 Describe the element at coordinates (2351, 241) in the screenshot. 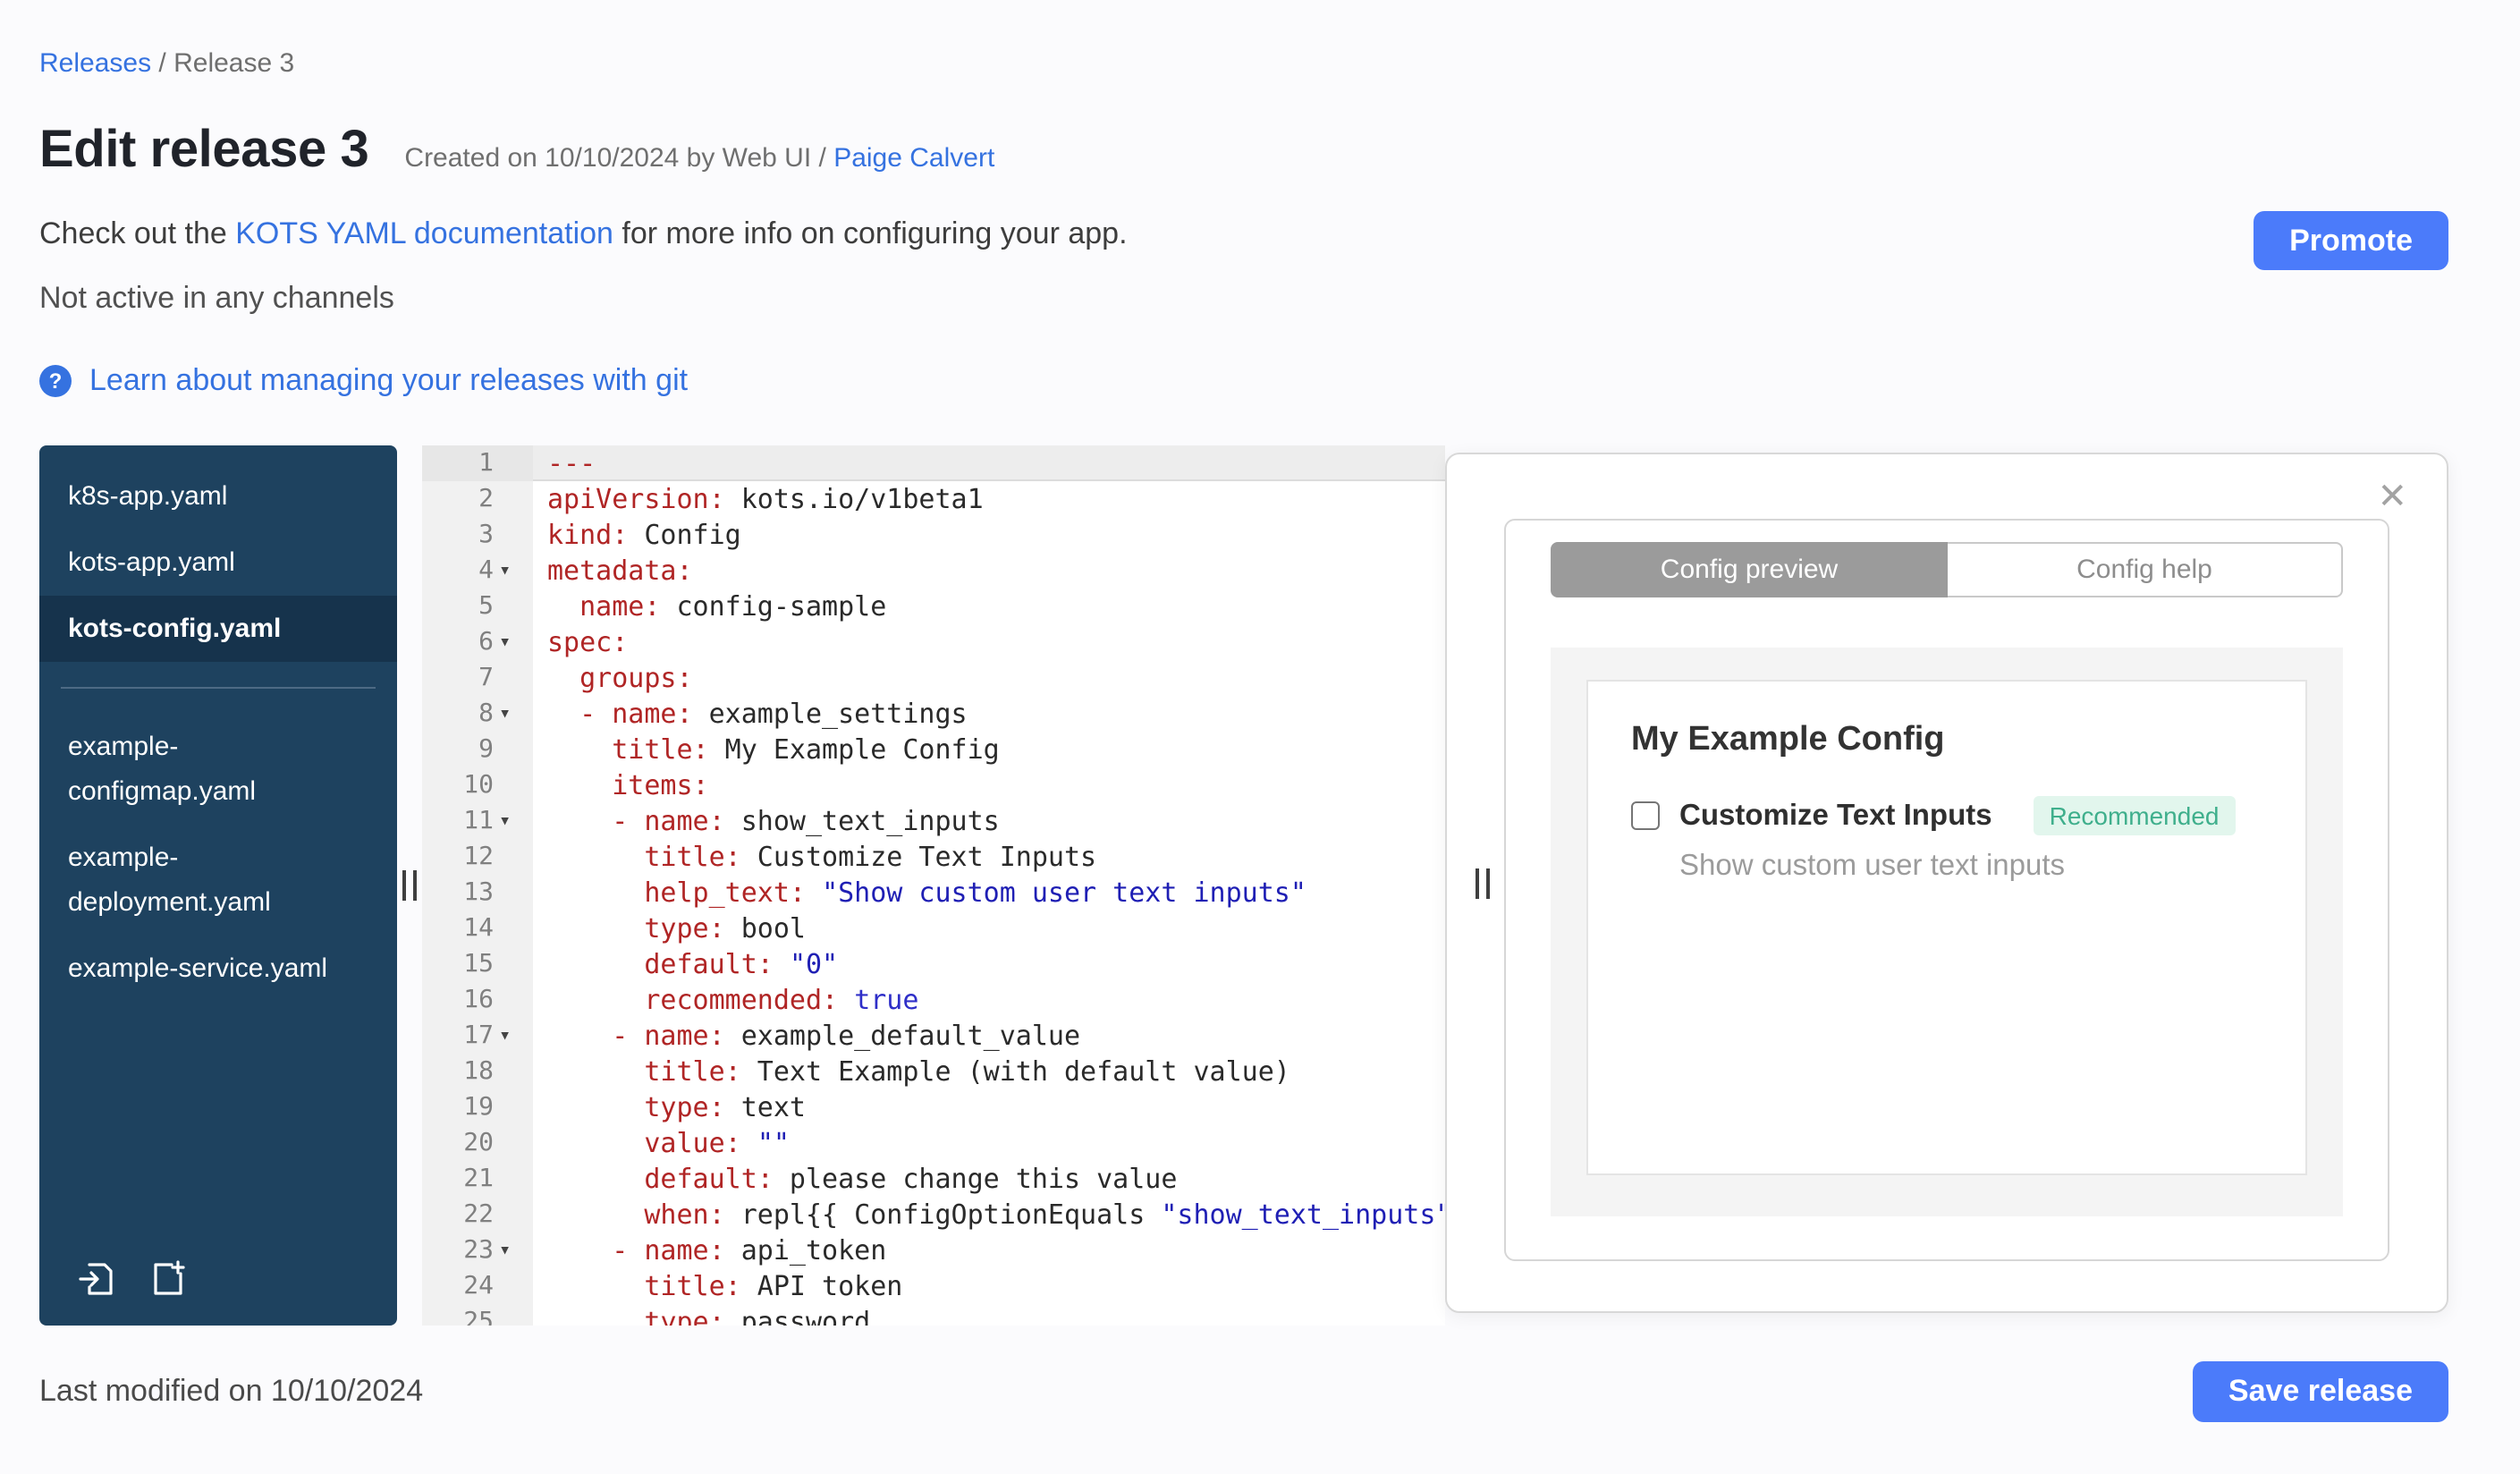

I see `promote-button: Promote` at that location.